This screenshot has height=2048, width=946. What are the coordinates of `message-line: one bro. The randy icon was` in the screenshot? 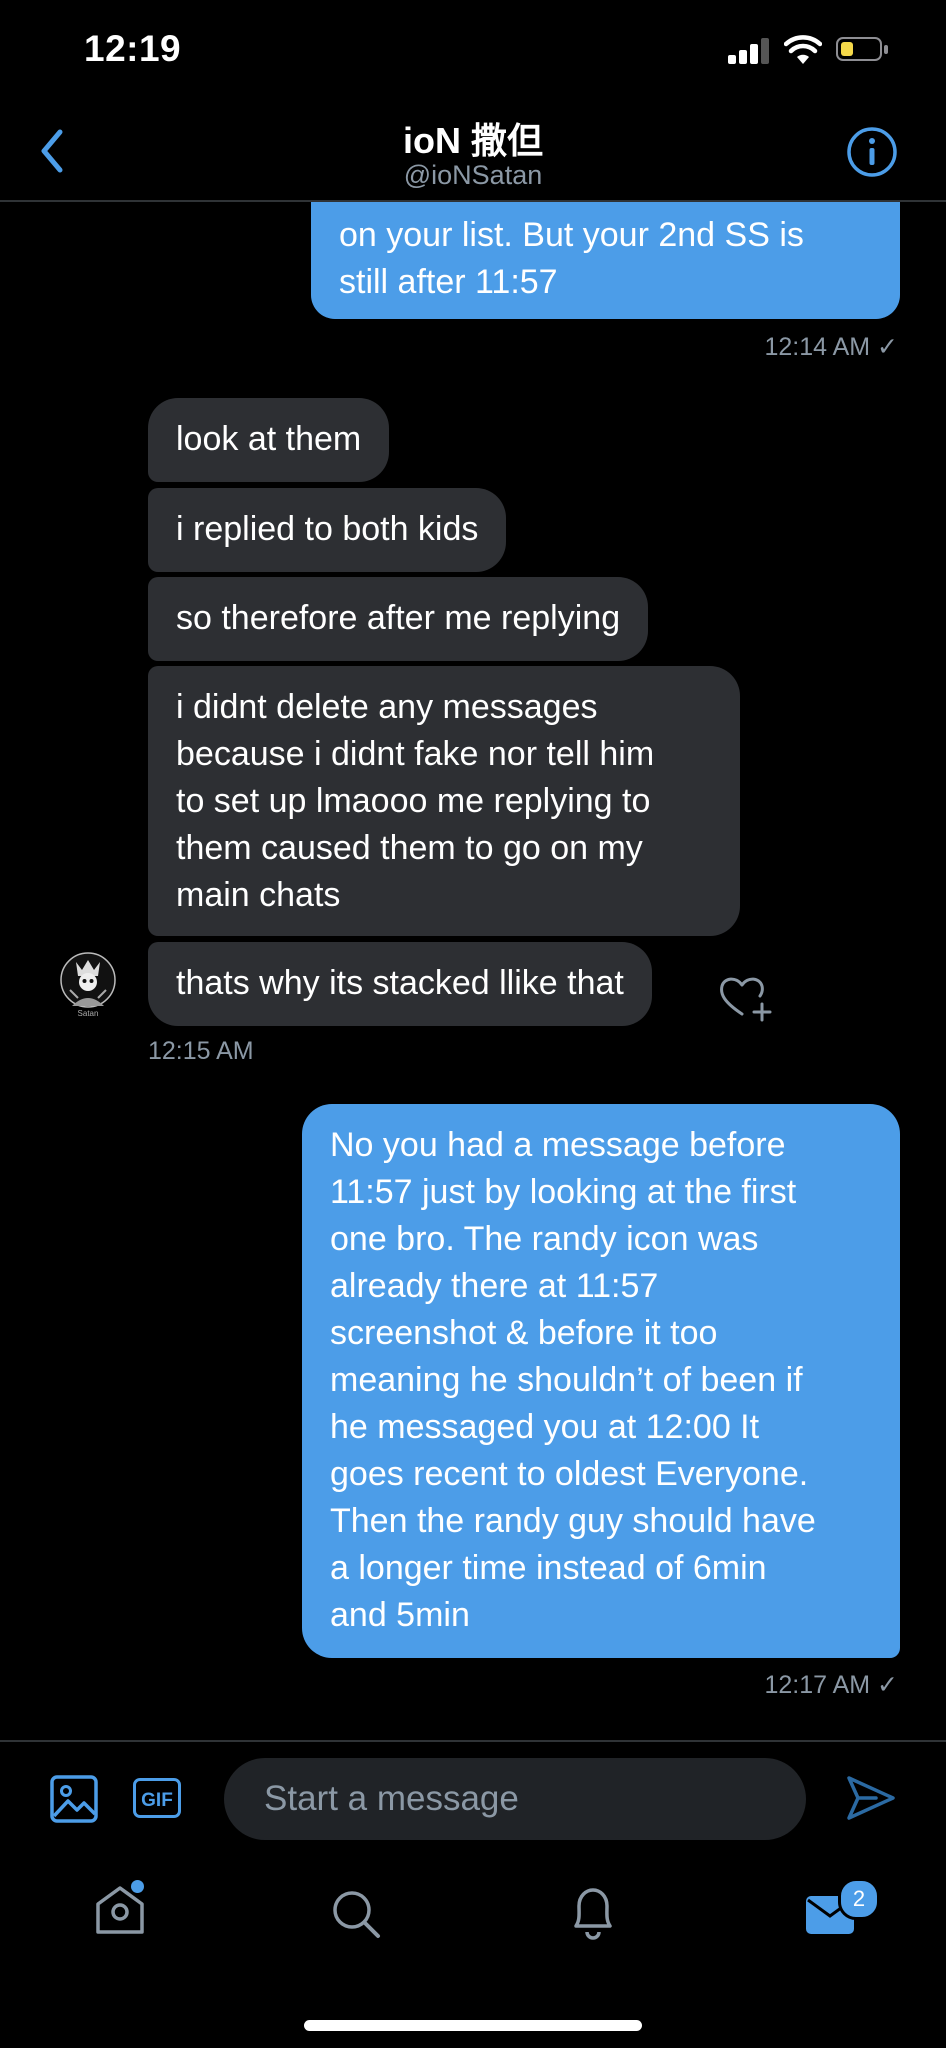 It's located at (544, 1239).